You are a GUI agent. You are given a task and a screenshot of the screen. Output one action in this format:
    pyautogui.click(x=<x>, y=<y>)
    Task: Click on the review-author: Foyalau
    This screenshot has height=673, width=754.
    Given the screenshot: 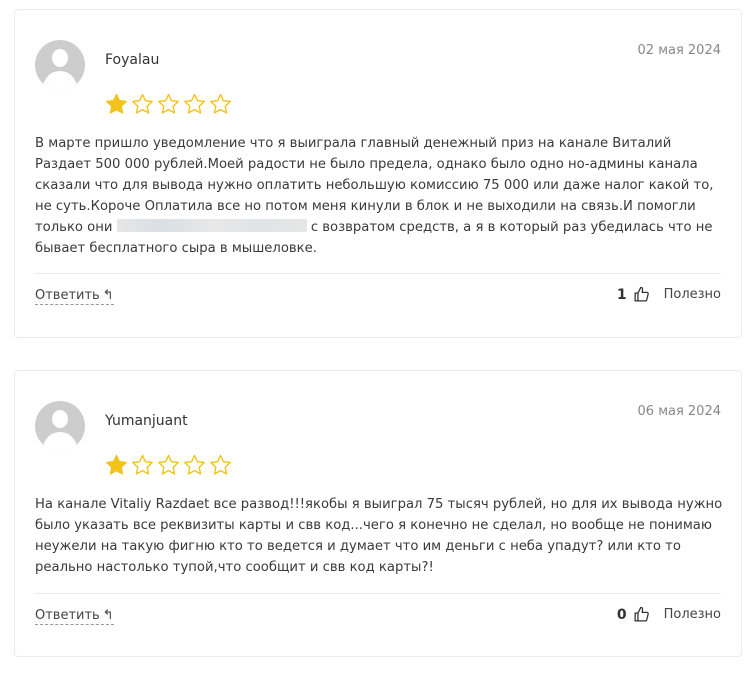 What is the action you would take?
    pyautogui.click(x=132, y=60)
    